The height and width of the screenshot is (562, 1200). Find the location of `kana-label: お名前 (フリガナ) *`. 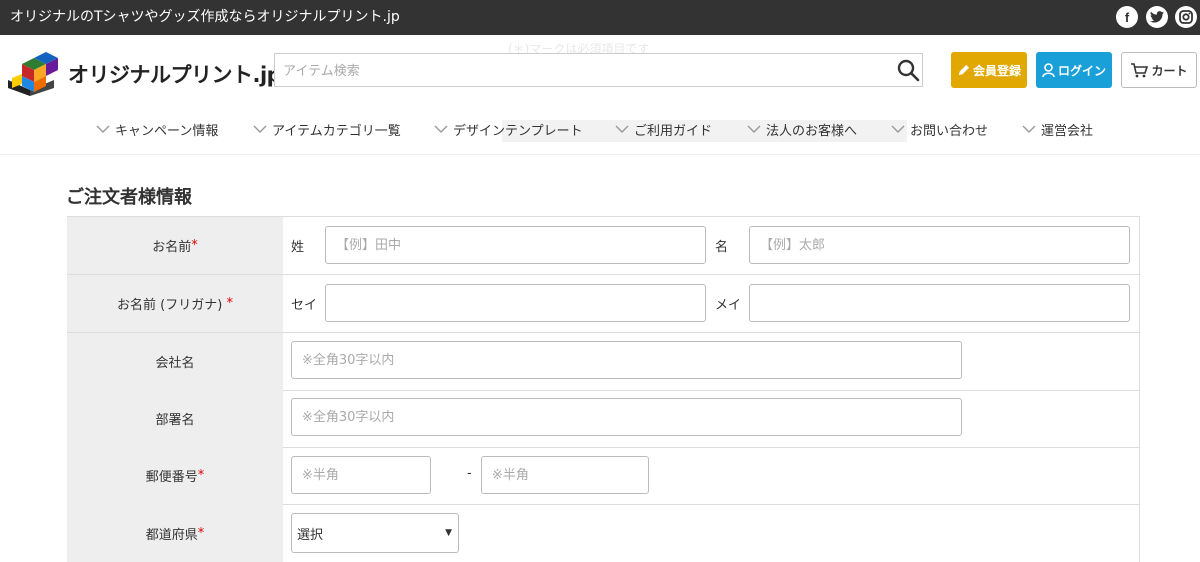

kana-label: お名前 (フリガナ) * is located at coordinates (175, 303).